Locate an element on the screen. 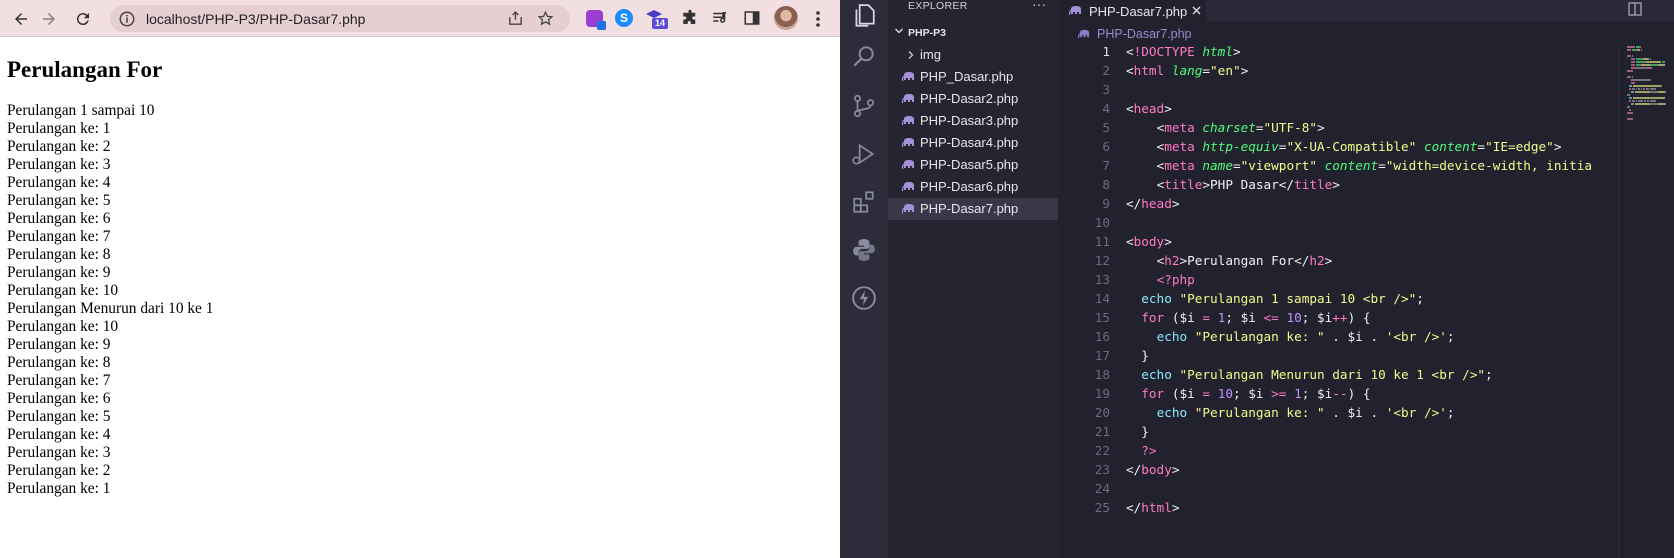 The height and width of the screenshot is (558, 1674). reload-button is located at coordinates (83, 19).